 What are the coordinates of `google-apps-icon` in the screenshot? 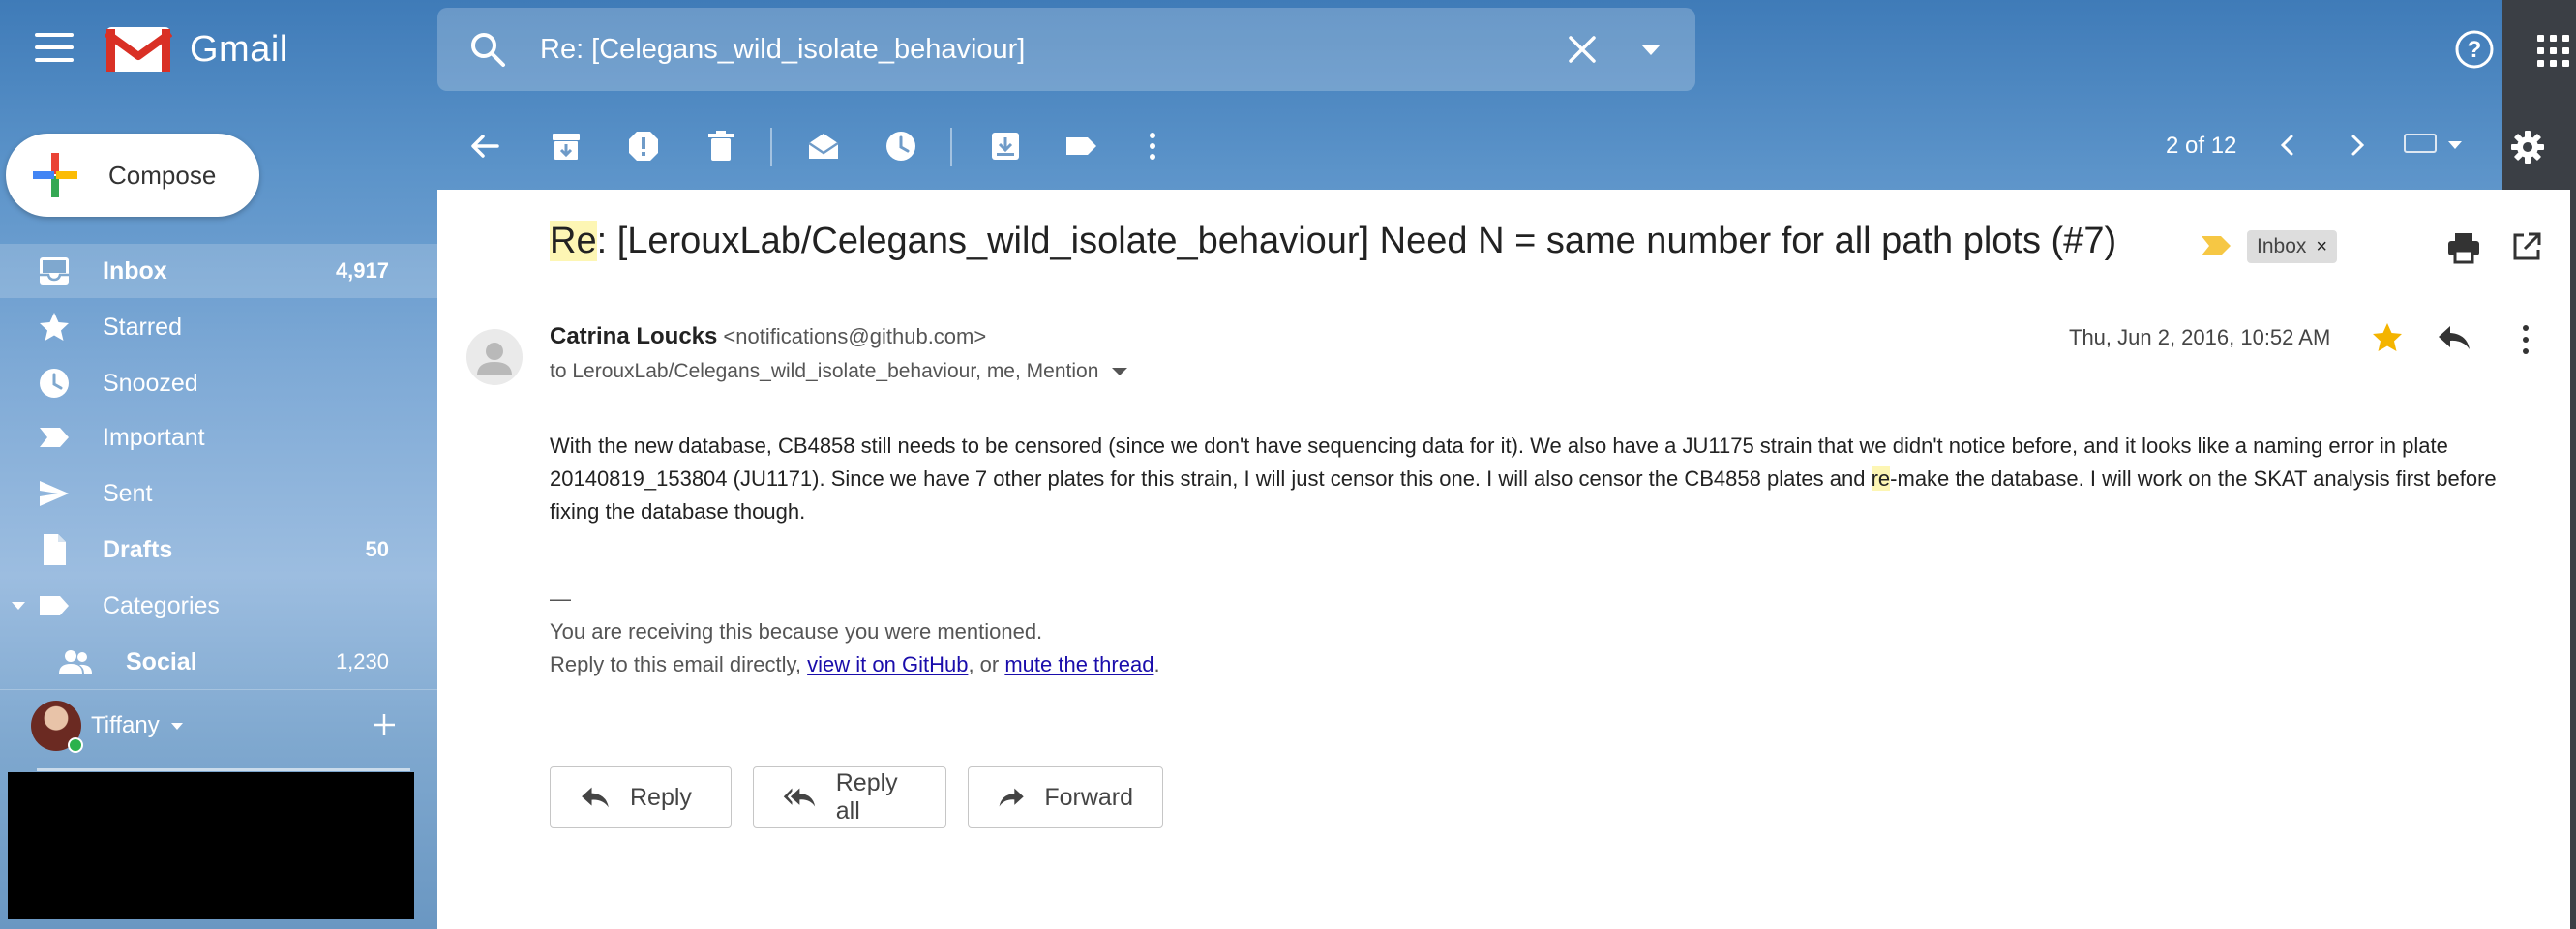 It's located at (2553, 51).